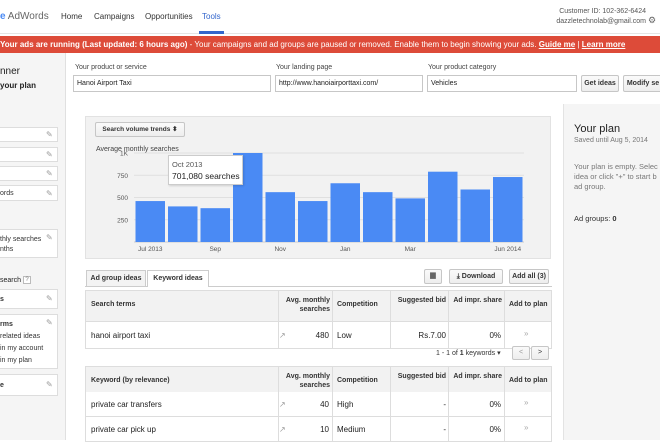  I want to click on sidebar-filter-3: ✎, so click(29, 173).